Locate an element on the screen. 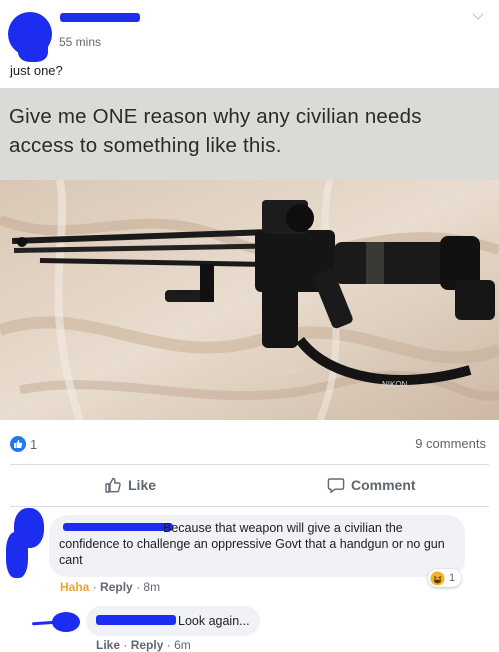 The image size is (499, 652). like-count: 1 is located at coordinates (34, 444).